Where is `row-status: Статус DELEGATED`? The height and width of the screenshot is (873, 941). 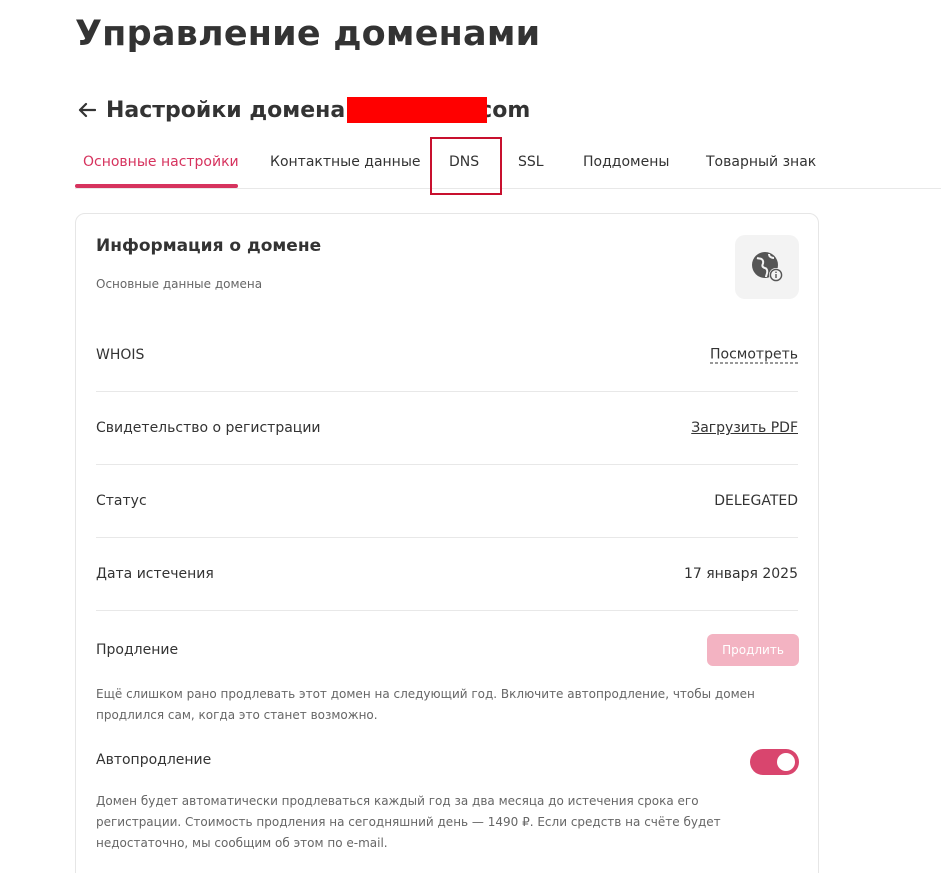 row-status: Статус DELEGATED is located at coordinates (447, 501).